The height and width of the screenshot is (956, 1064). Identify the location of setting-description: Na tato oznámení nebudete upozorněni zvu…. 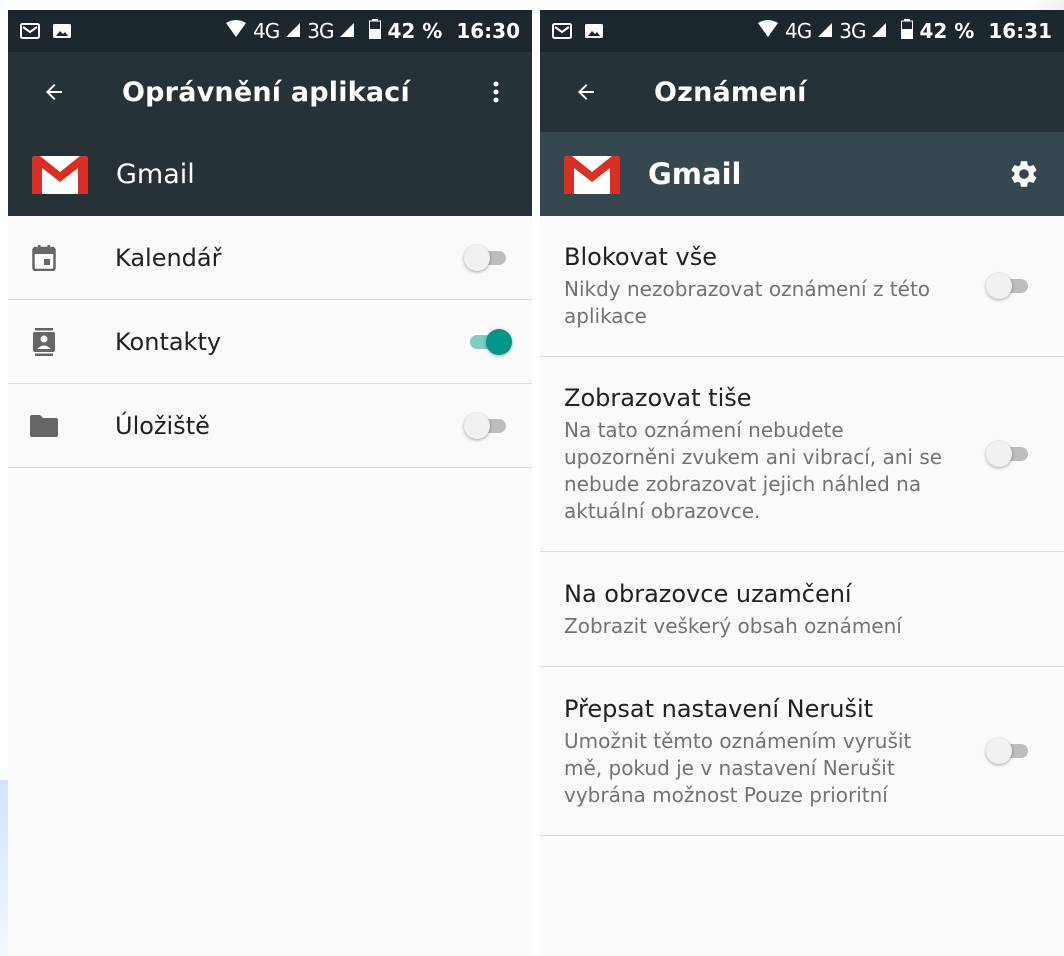
(753, 470).